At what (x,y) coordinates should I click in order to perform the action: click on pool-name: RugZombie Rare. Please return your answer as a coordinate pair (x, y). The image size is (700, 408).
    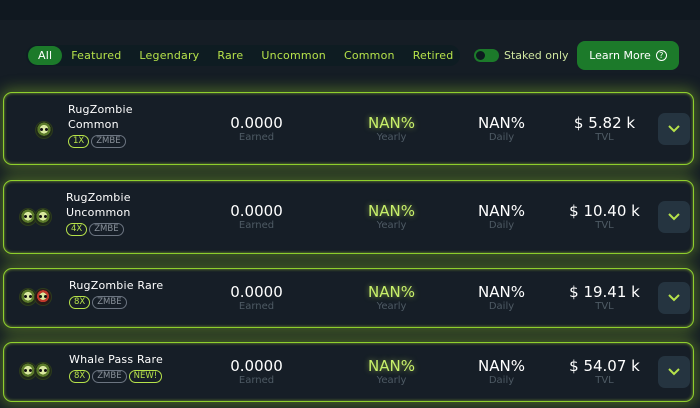
    Looking at the image, I should click on (116, 285).